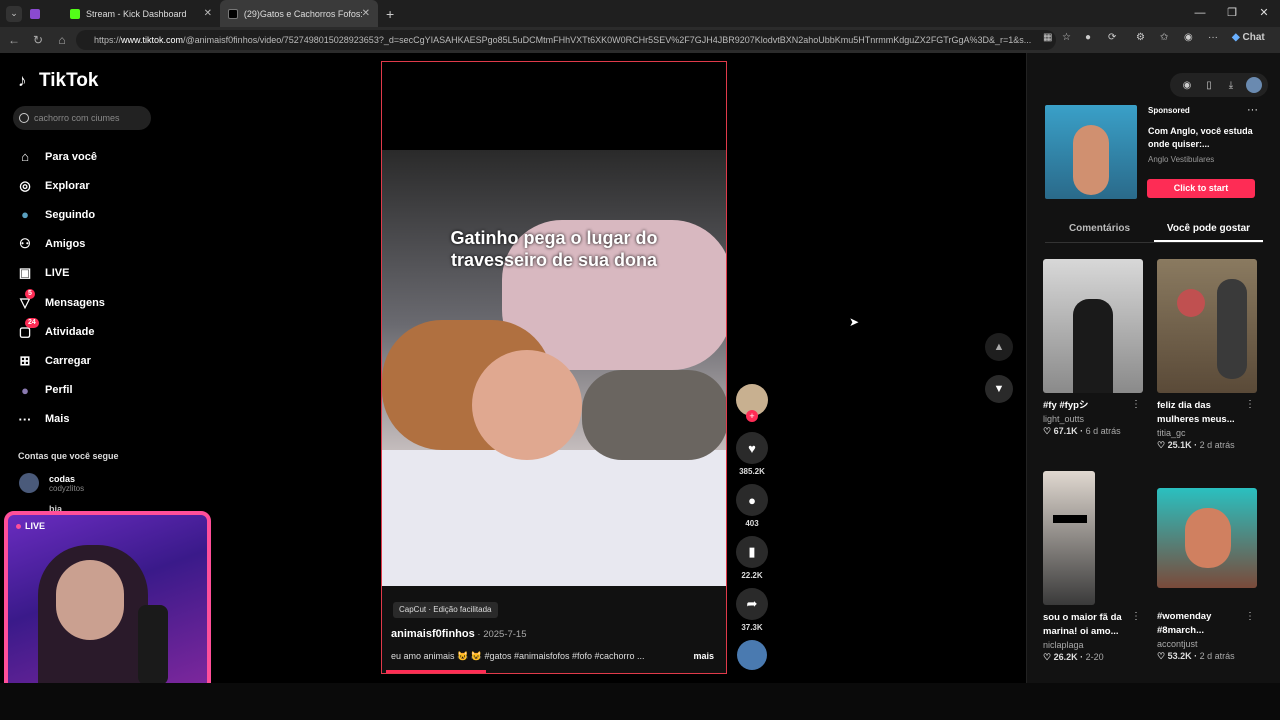 Image resolution: width=1280 pixels, height=720 pixels. Describe the element at coordinates (108, 40) in the screenshot. I see `url-prefix: https://` at that location.